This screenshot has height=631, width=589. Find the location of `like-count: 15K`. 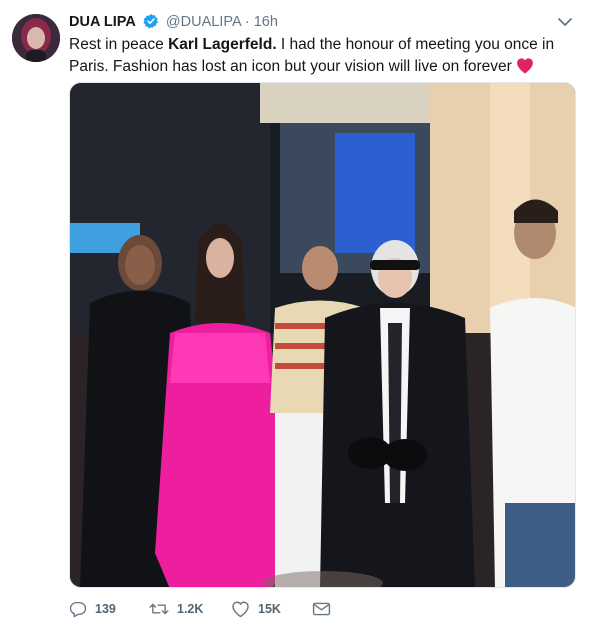

like-count: 15K is located at coordinates (269, 609).